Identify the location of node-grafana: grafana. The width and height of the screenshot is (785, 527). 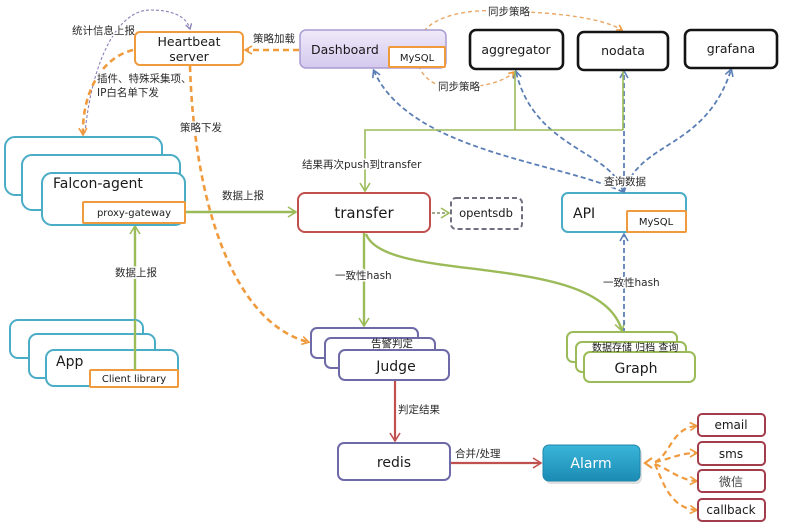
(731, 49).